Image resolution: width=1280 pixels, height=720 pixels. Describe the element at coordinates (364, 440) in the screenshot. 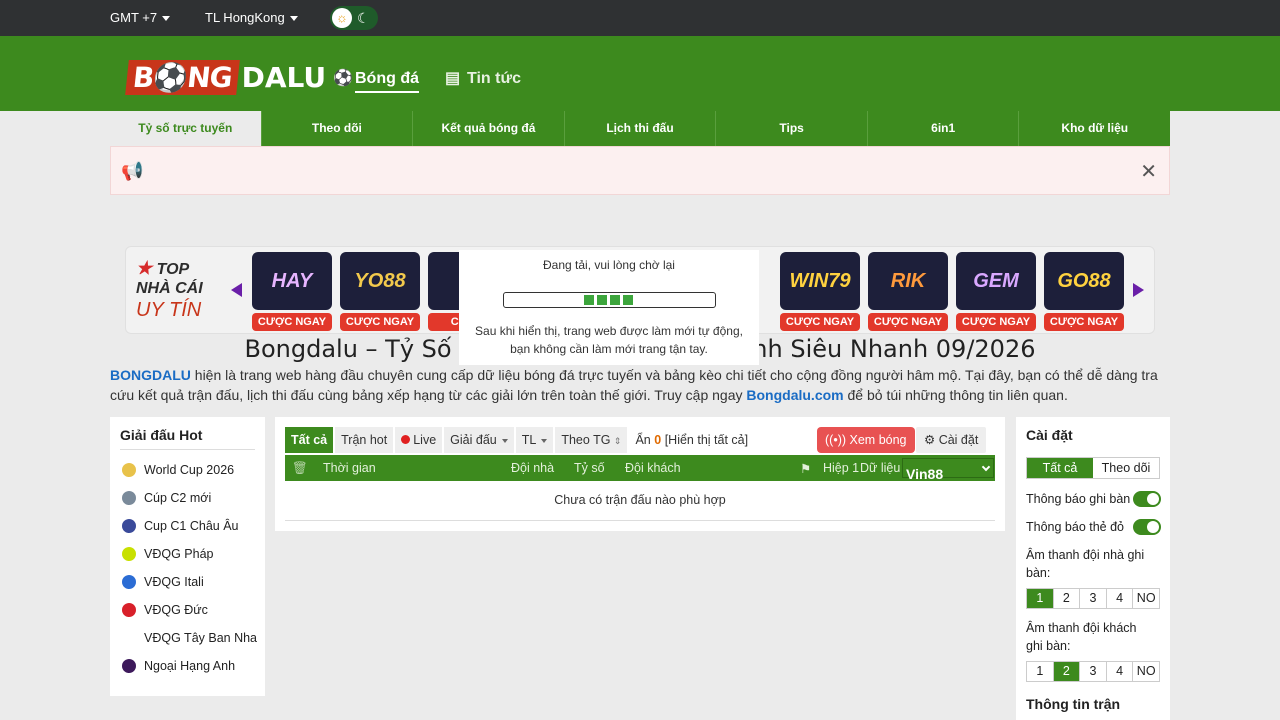

I see `filter-hot: Trận hot` at that location.